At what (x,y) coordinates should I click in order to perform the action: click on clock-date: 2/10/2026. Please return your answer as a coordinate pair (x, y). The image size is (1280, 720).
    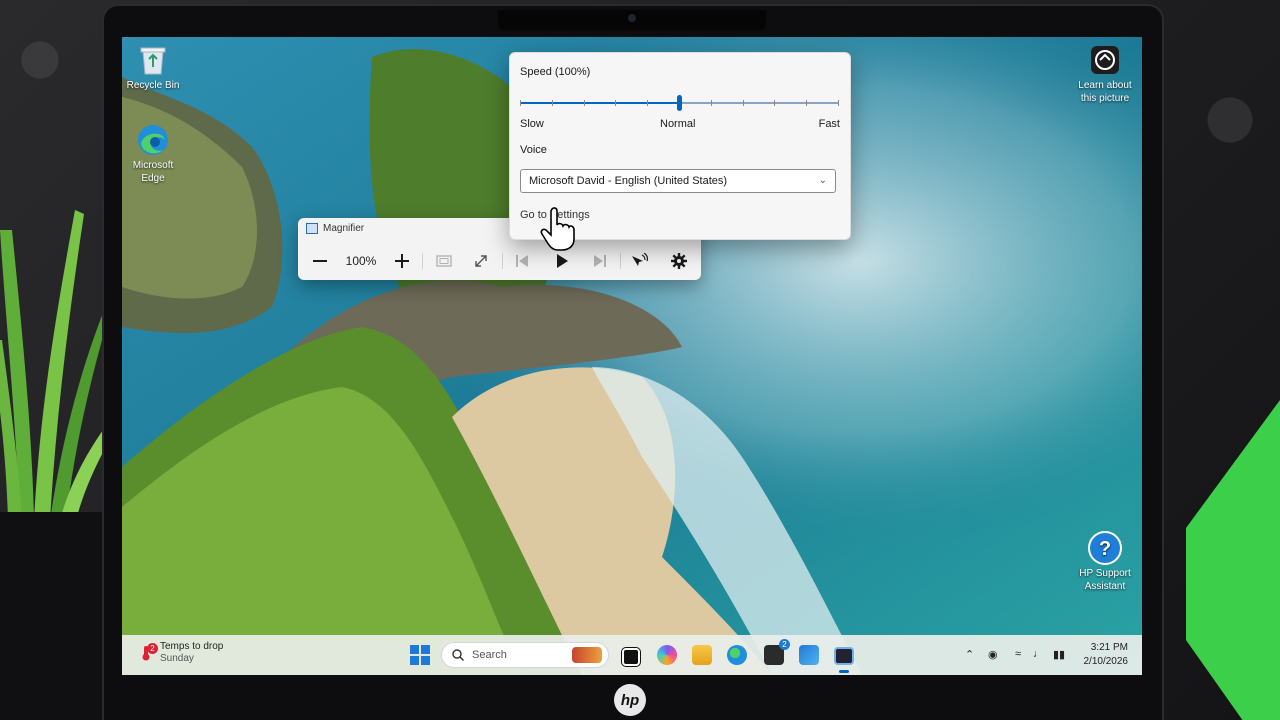
    Looking at the image, I should click on (1106, 661).